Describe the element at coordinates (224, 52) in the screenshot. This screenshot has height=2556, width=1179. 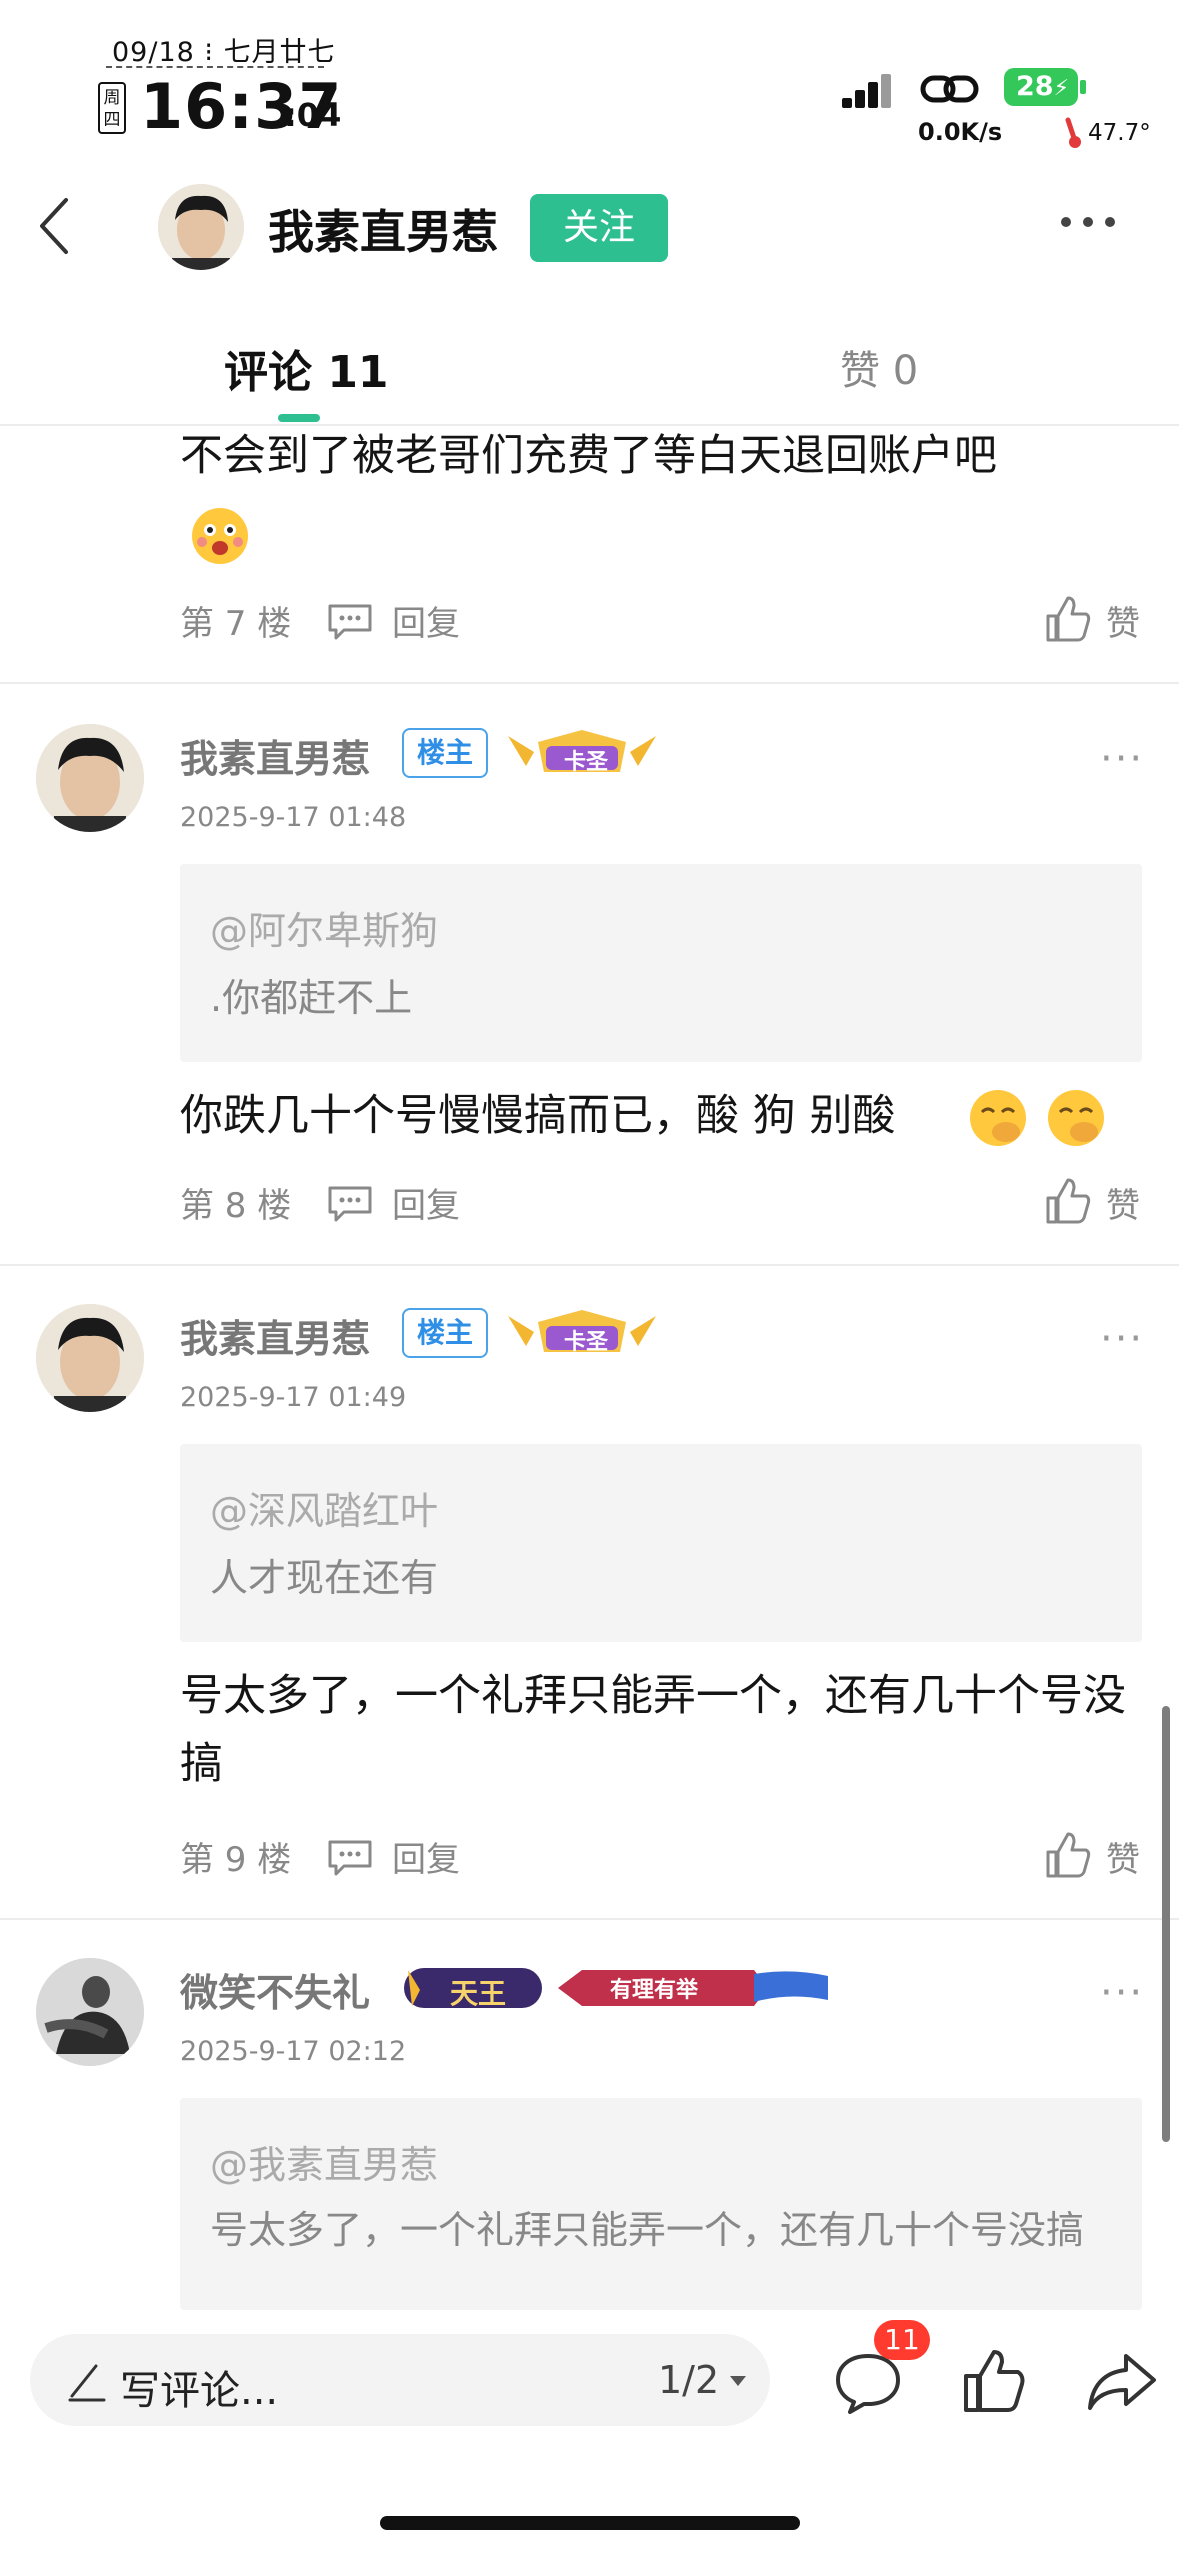
I see `status-date: 09/18 ⁝ 七月廿七` at that location.